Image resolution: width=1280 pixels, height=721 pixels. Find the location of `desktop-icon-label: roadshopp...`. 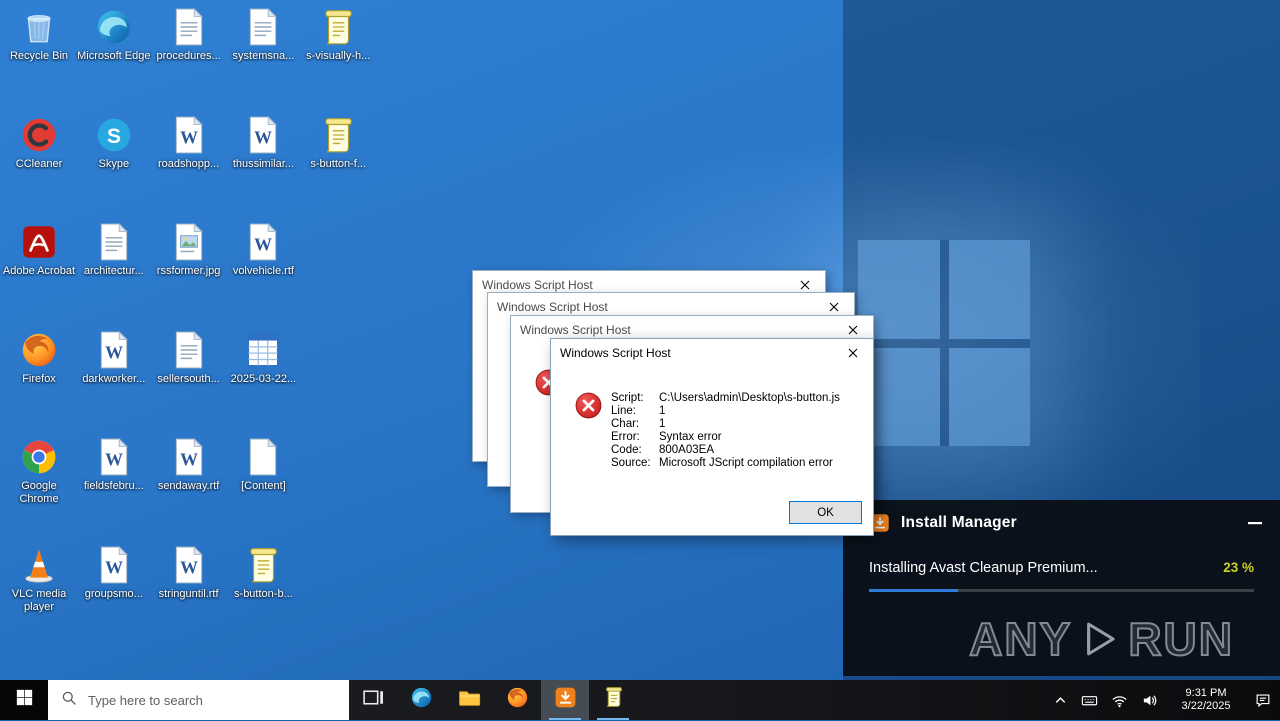

desktop-icon-label: roadshopp... is located at coordinates (189, 163).